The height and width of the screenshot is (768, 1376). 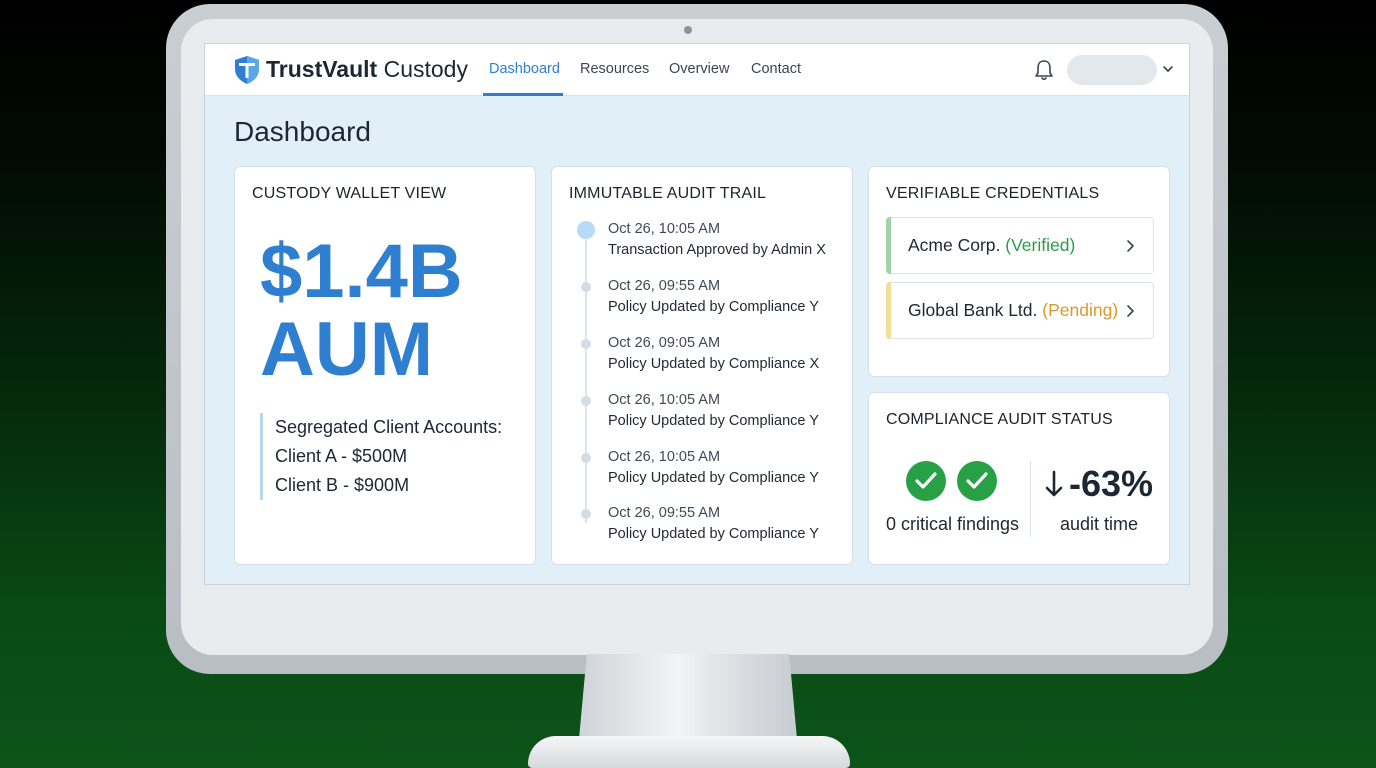 I want to click on card-title: COMPLIANCE AUDIT STATUS, so click(x=999, y=419).